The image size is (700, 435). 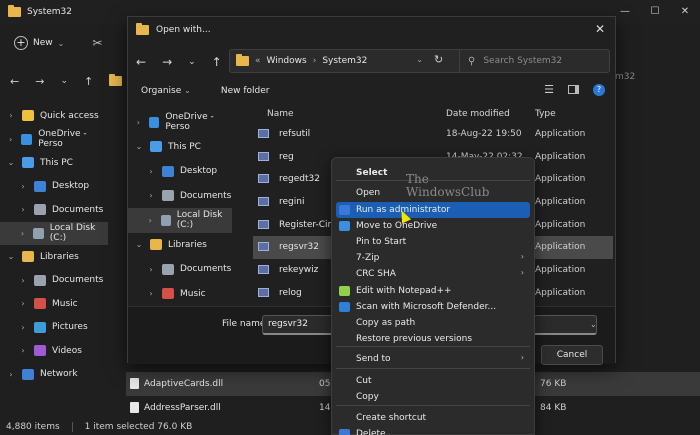 I want to click on menu-item-icon, so click(x=344, y=210).